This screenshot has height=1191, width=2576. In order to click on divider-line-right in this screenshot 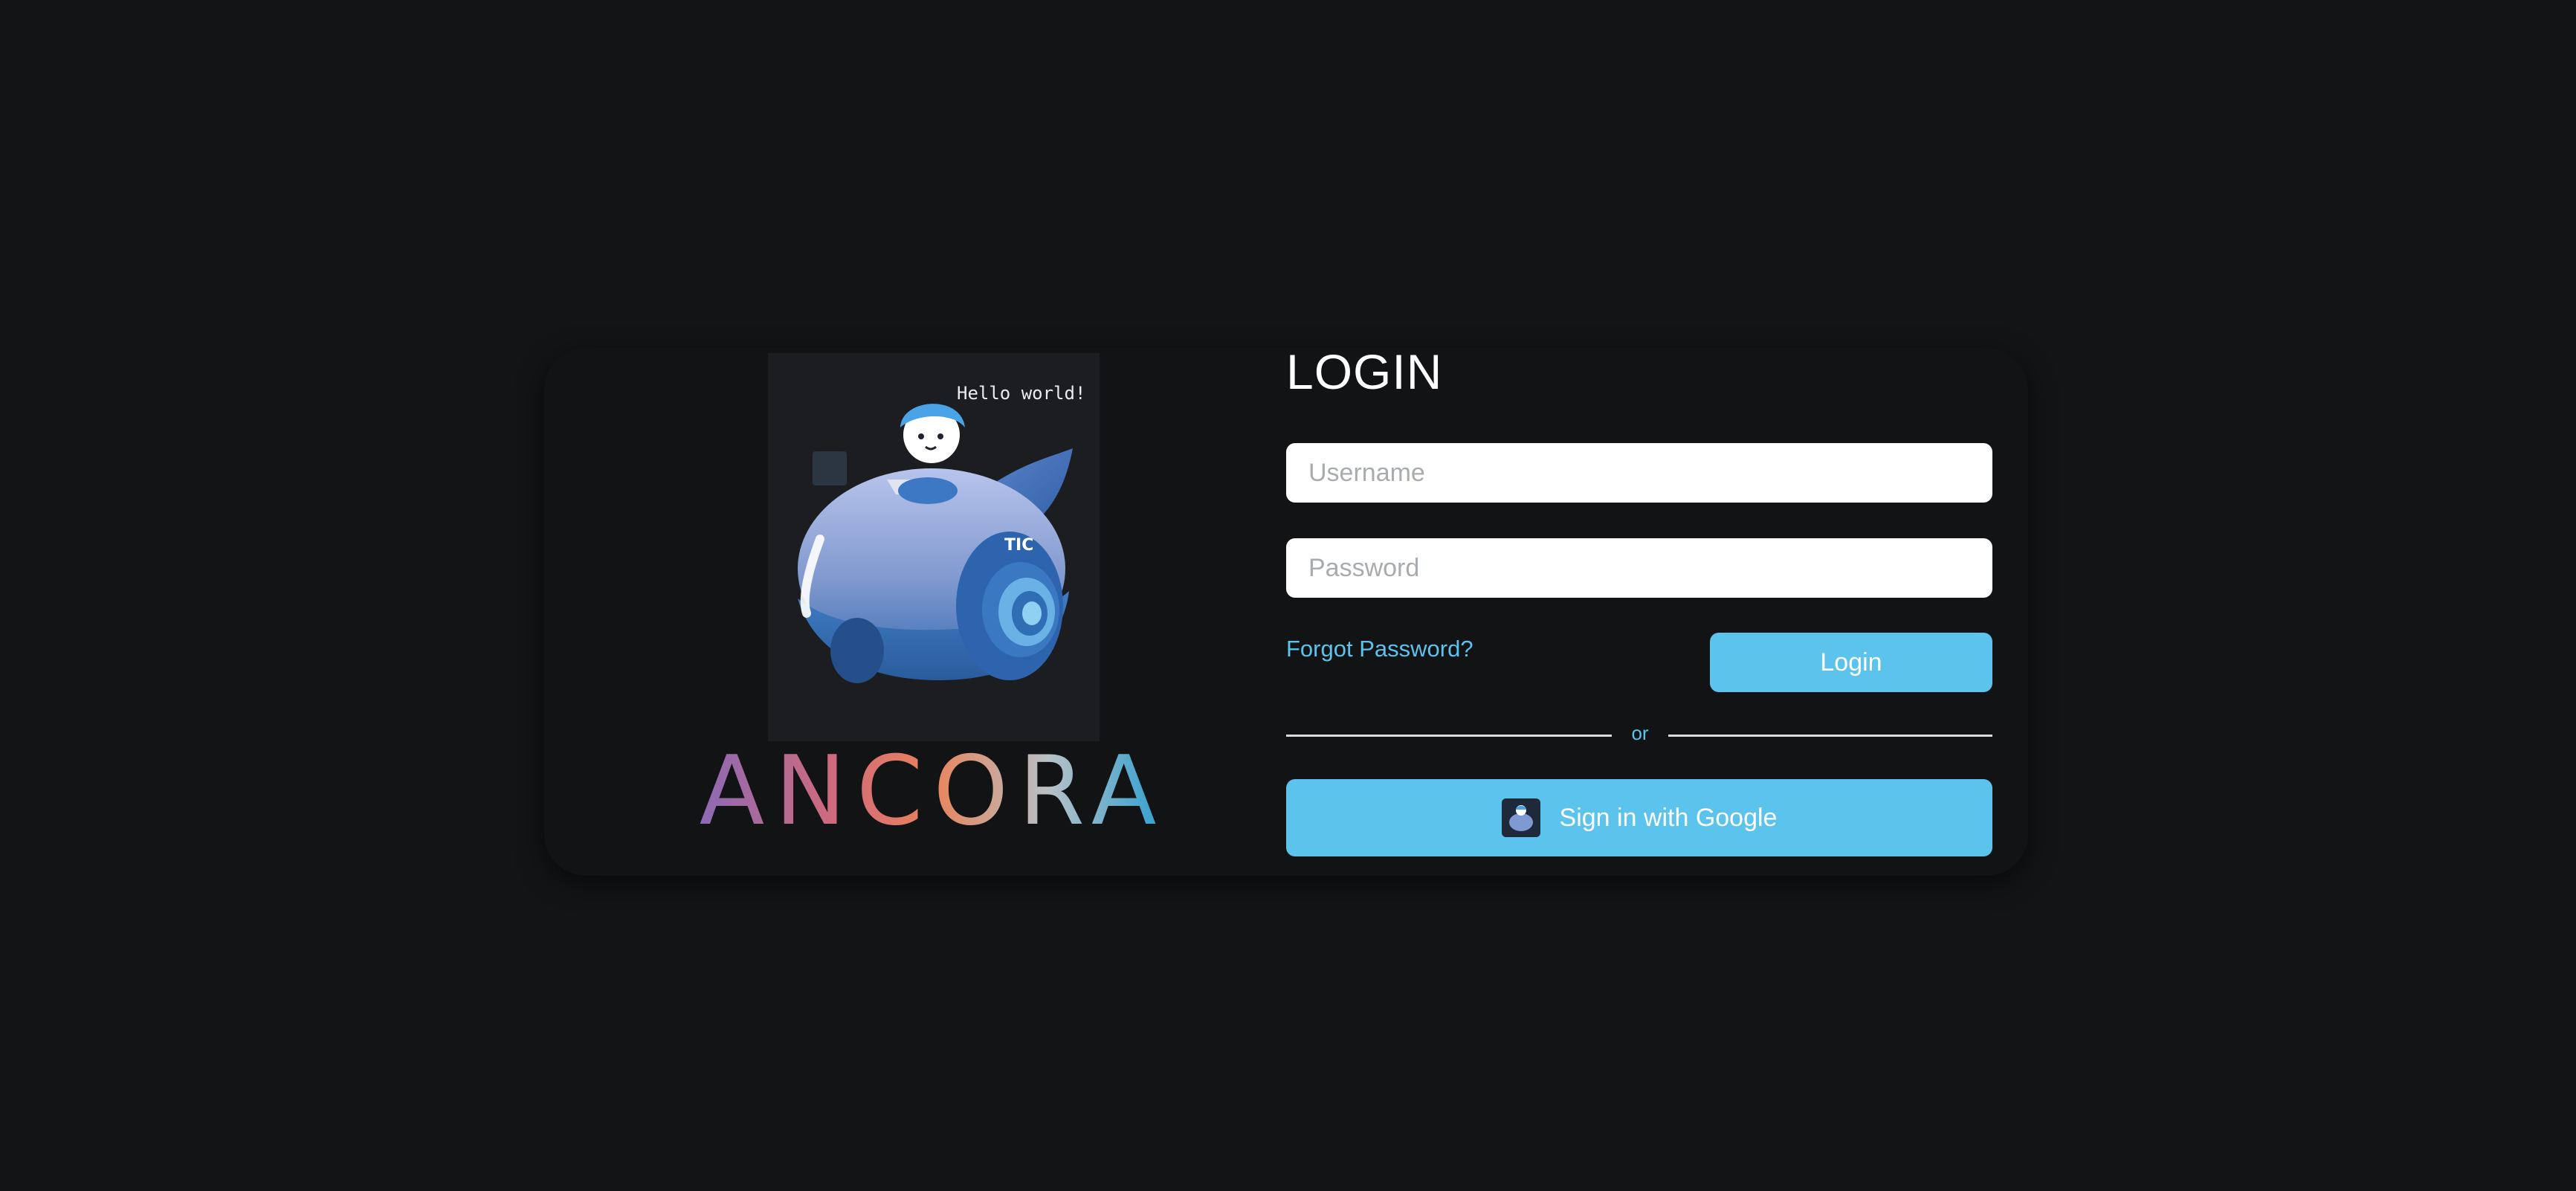, I will do `click(1830, 736)`.